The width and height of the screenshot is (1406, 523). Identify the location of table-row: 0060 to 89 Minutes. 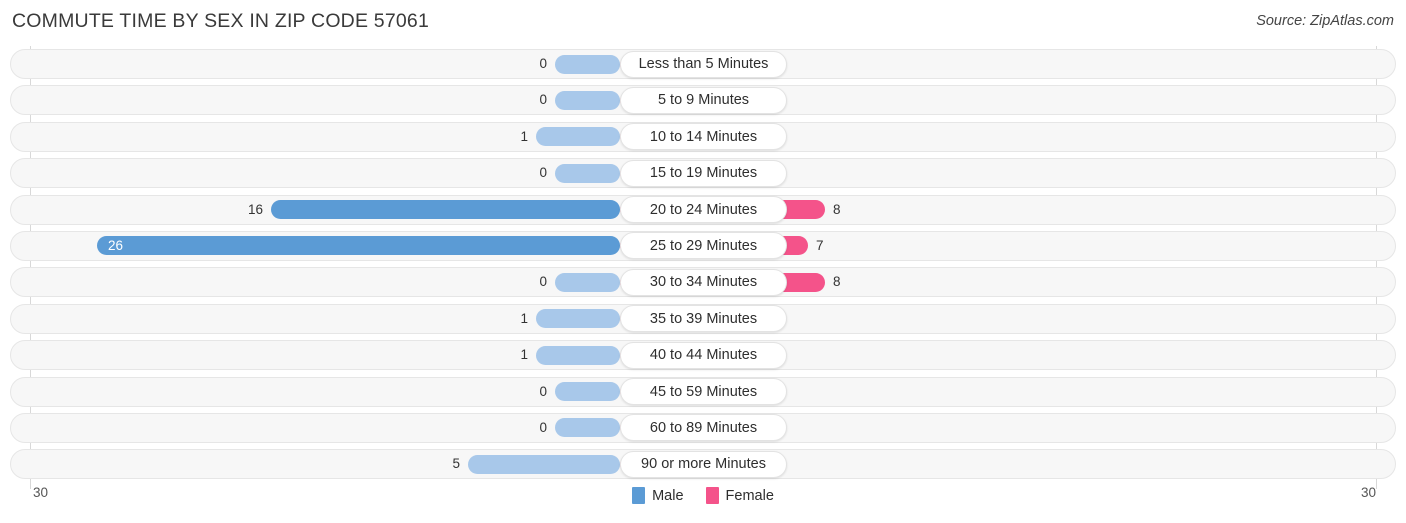
(703, 428).